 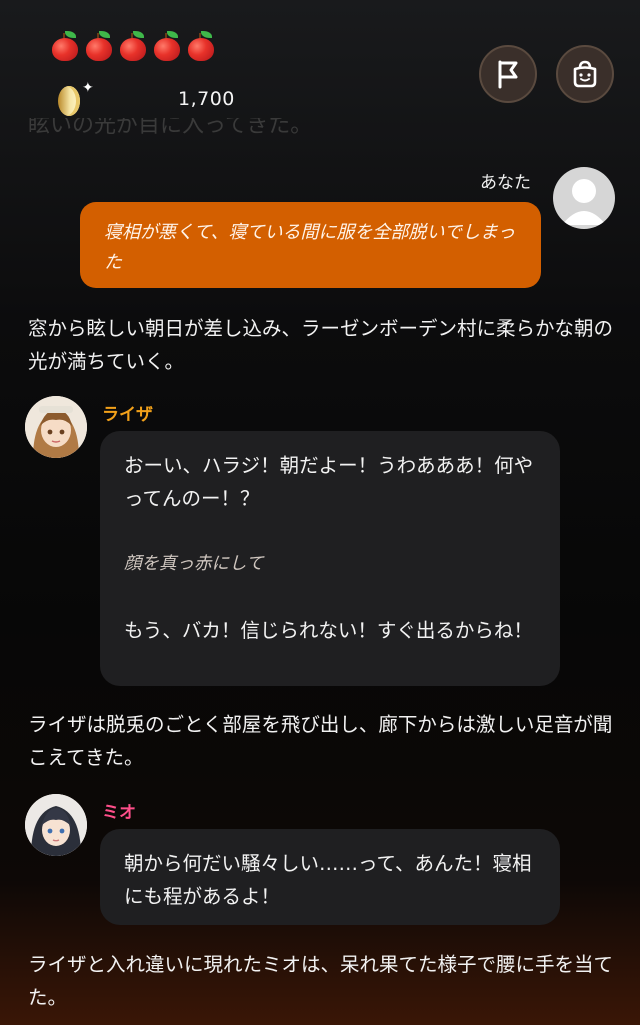 I want to click on narration-text: ライザと入れ違いに現れたミオは、呆れ果てた様子で腰に手を当てた。, so click(x=321, y=981).